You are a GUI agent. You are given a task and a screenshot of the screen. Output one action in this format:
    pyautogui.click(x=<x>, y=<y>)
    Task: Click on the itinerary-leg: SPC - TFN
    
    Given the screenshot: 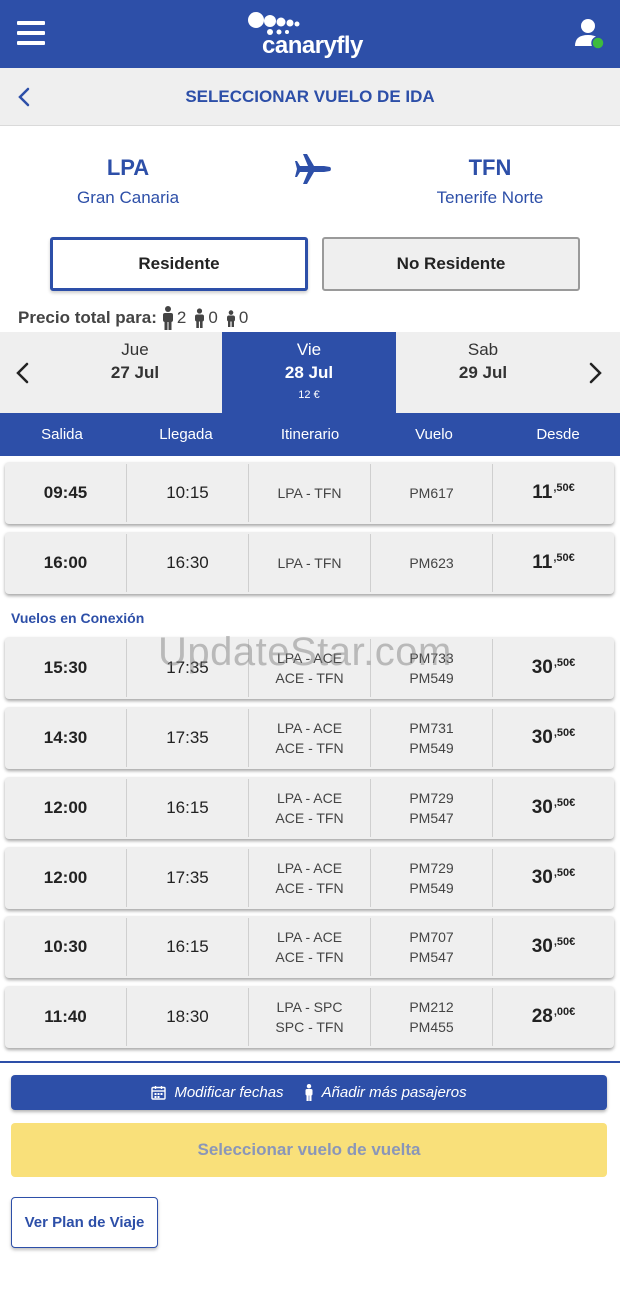 What is the action you would take?
    pyautogui.click(x=309, y=1027)
    